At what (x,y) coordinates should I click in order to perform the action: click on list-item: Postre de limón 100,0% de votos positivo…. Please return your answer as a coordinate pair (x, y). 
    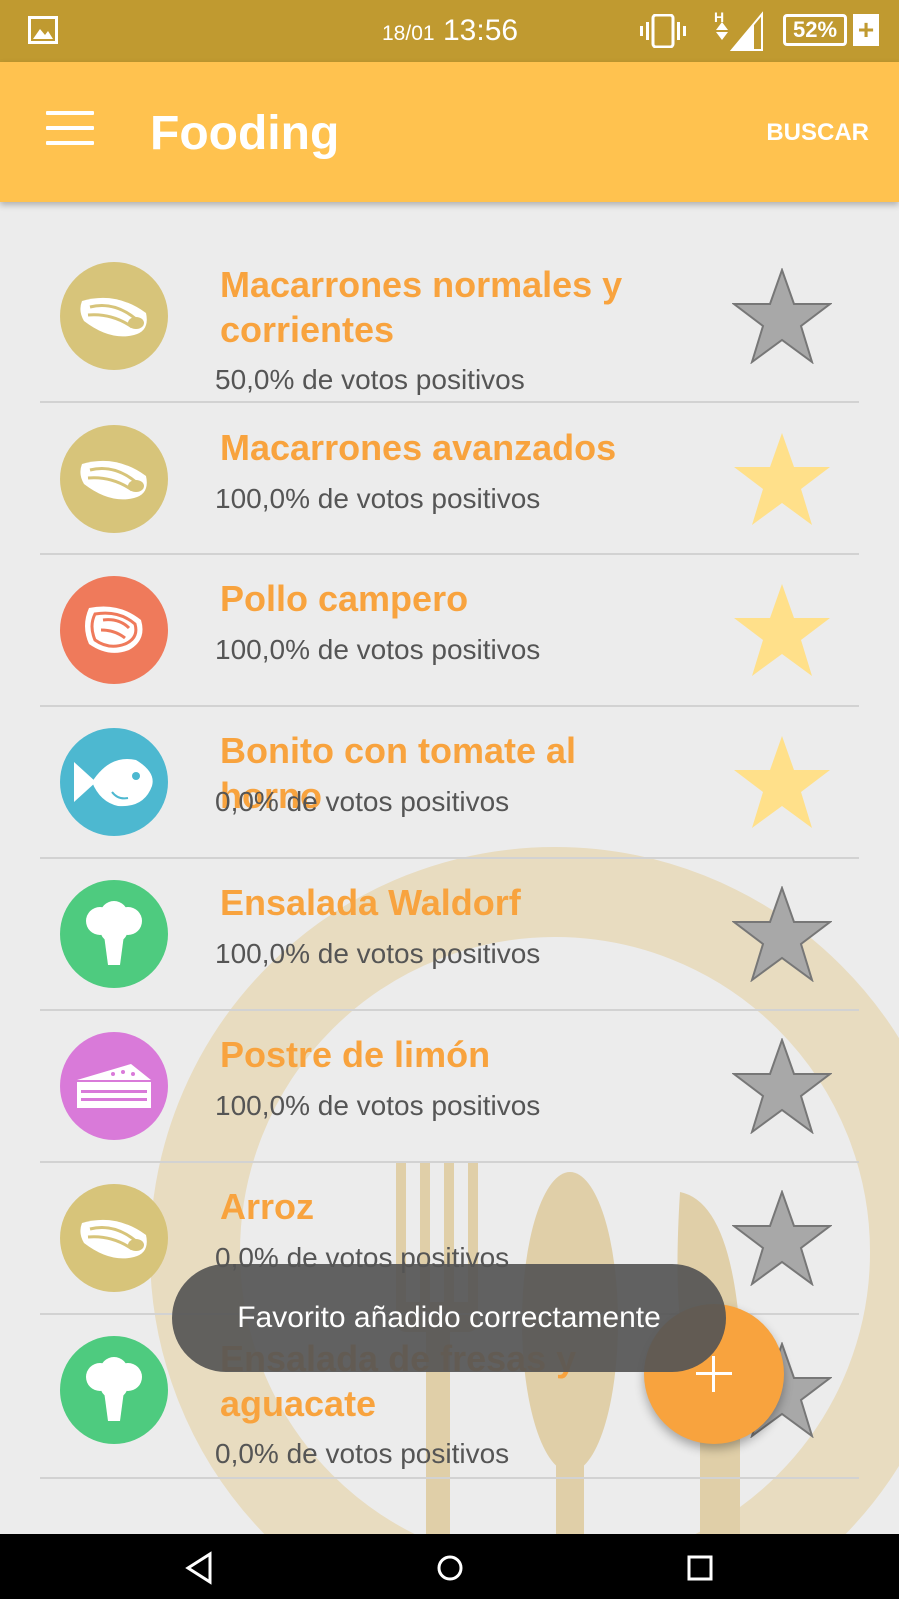
    Looking at the image, I should click on (449, 1087).